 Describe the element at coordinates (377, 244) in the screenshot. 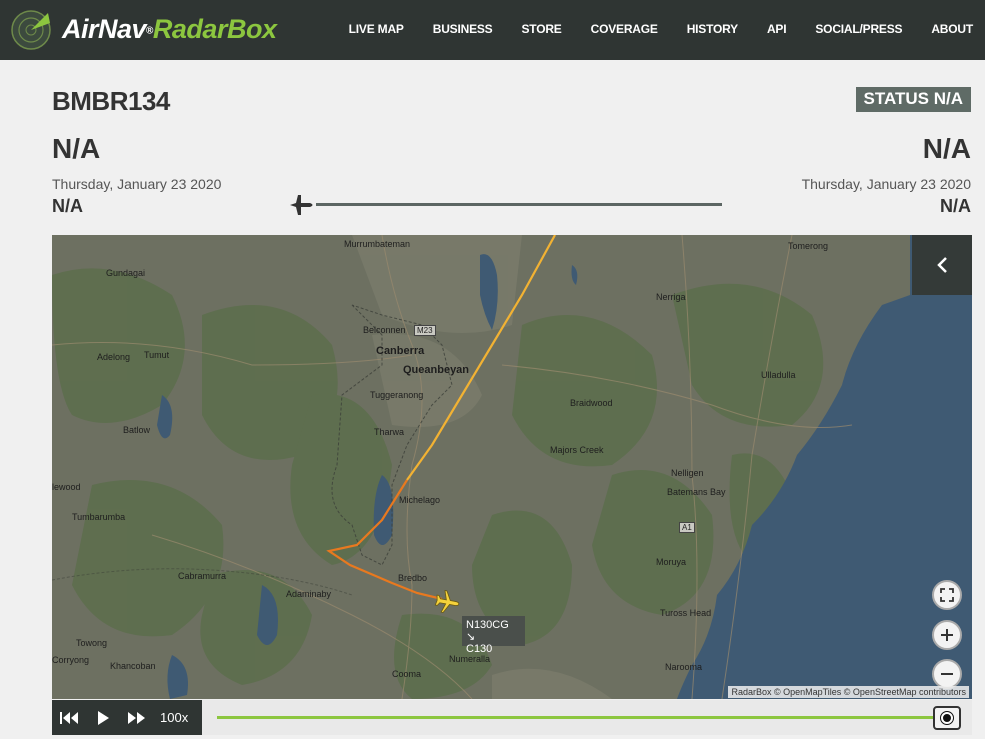

I see `place-label: Murrumbateman` at that location.